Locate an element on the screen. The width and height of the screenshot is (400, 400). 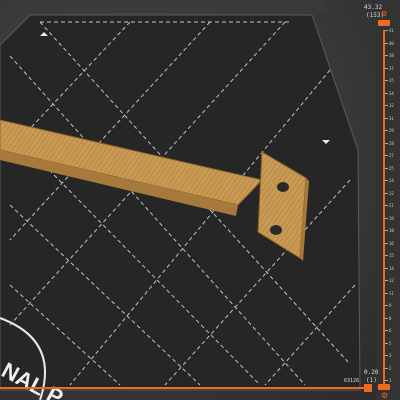
layer-tick-label: 40 is located at coordinates (391, 43).